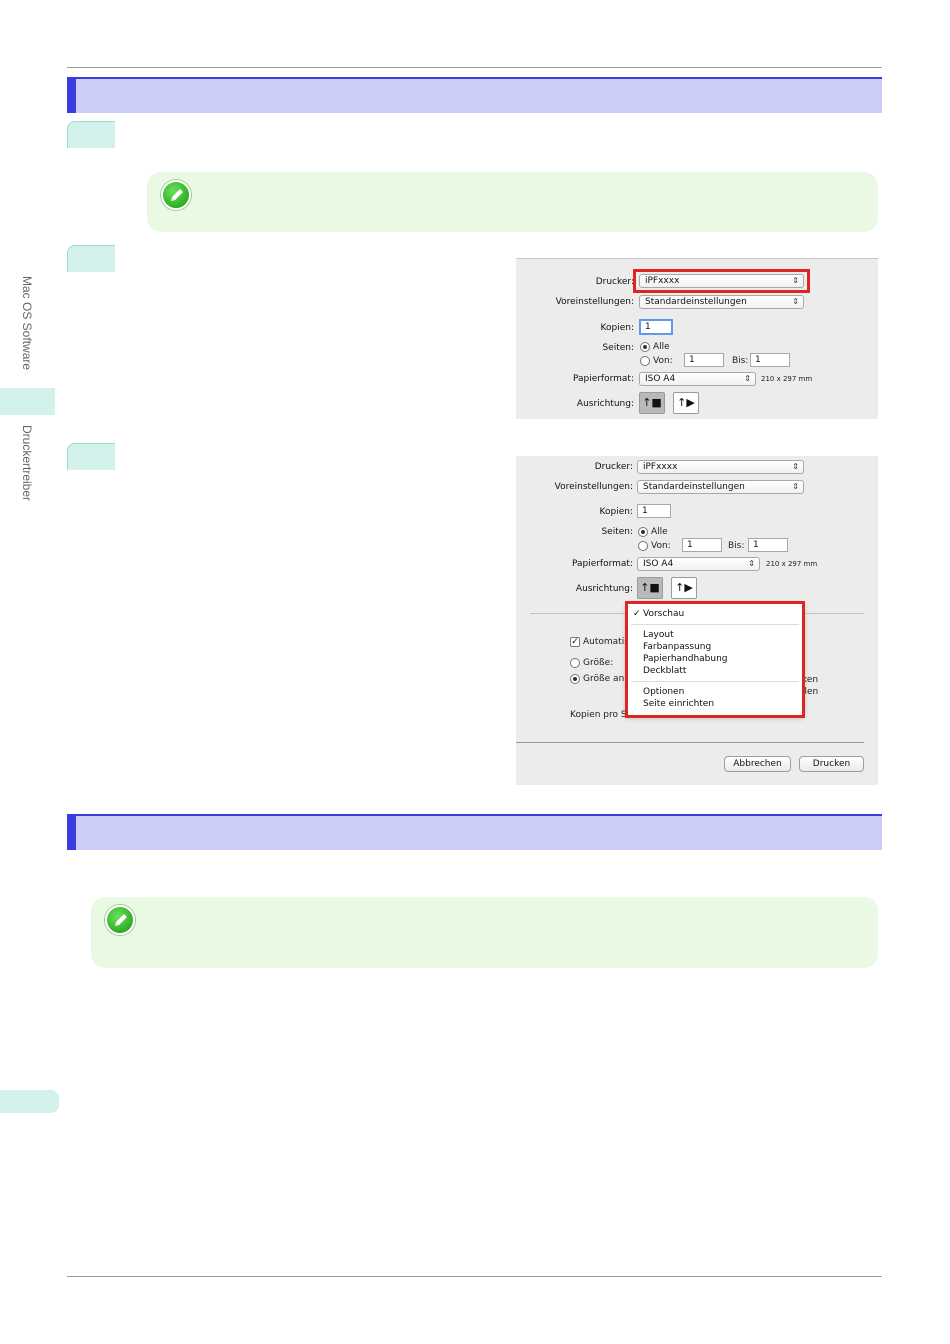 Image resolution: width=950 pixels, height=1344 pixels. Describe the element at coordinates (27, 401) in the screenshot. I see `side-tab-marker` at that location.